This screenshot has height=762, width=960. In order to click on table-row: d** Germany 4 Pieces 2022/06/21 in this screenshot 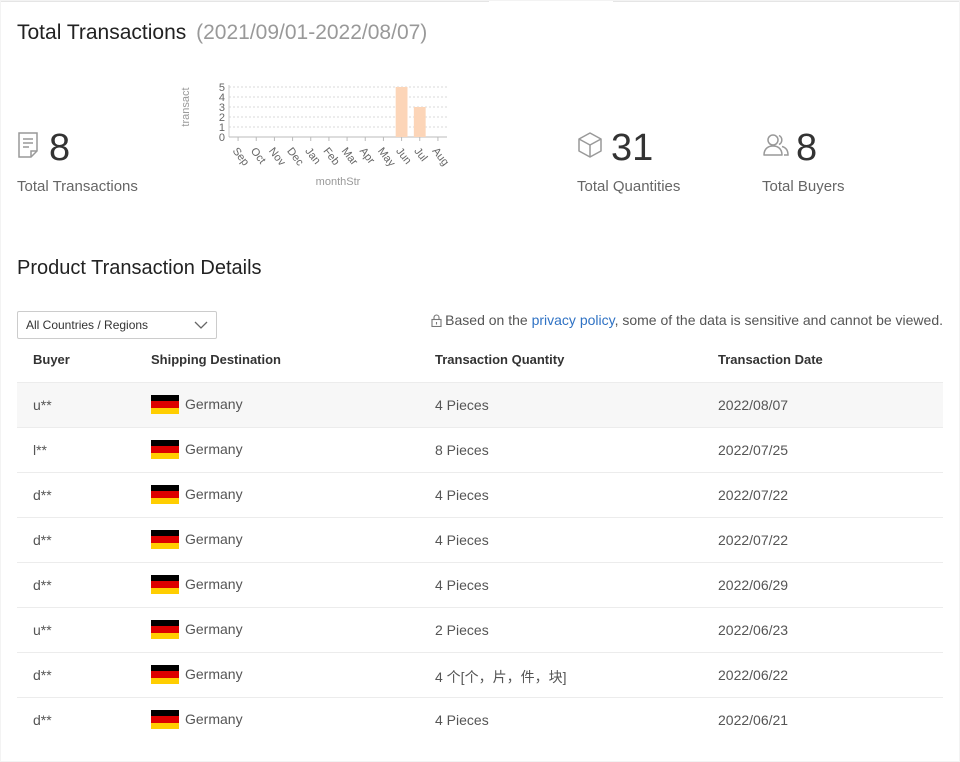, I will do `click(480, 719)`.